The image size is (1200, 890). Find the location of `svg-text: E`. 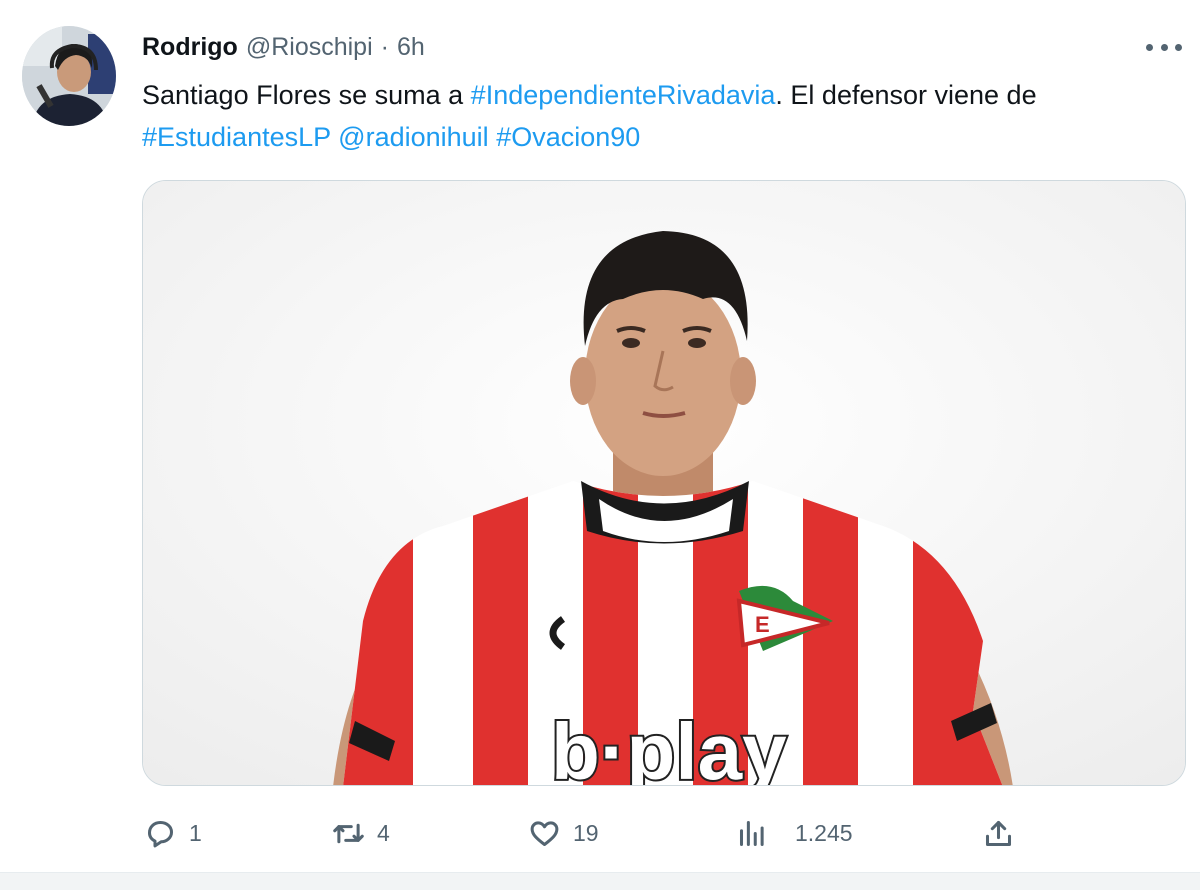

svg-text: E is located at coordinates (762, 624).